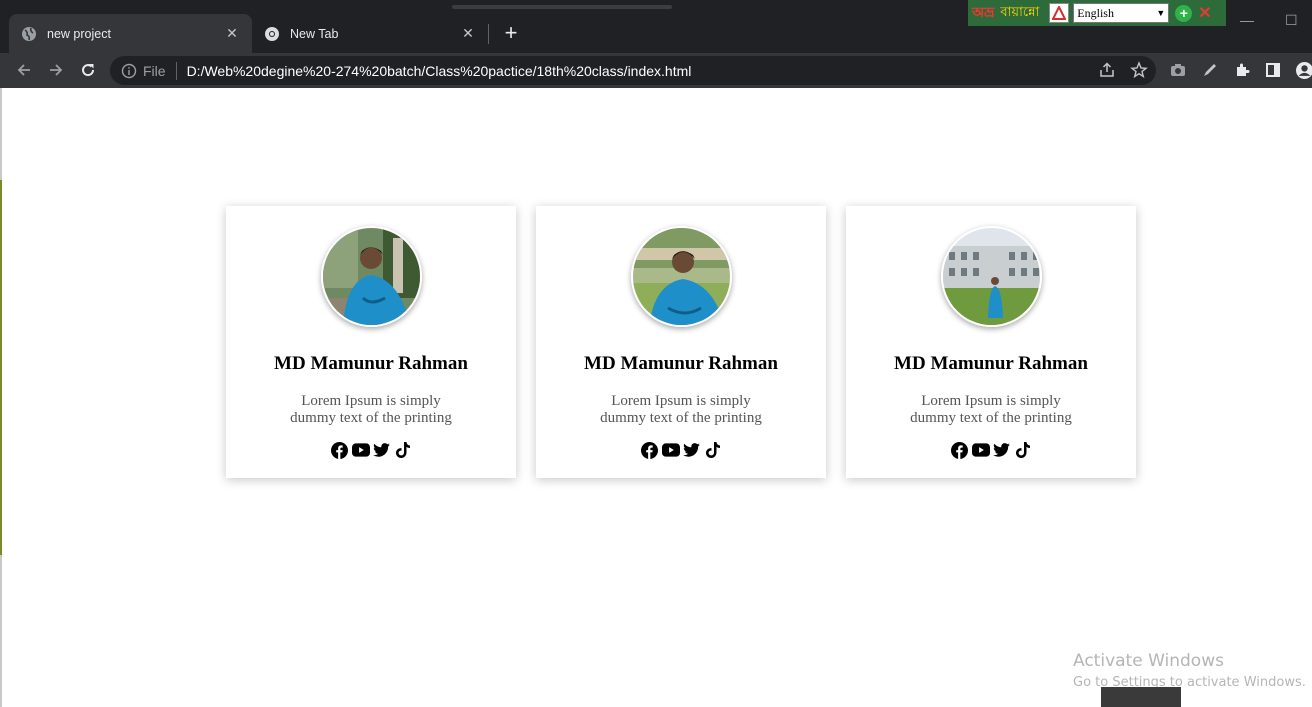  I want to click on language-select: English ▼, so click(1121, 13).